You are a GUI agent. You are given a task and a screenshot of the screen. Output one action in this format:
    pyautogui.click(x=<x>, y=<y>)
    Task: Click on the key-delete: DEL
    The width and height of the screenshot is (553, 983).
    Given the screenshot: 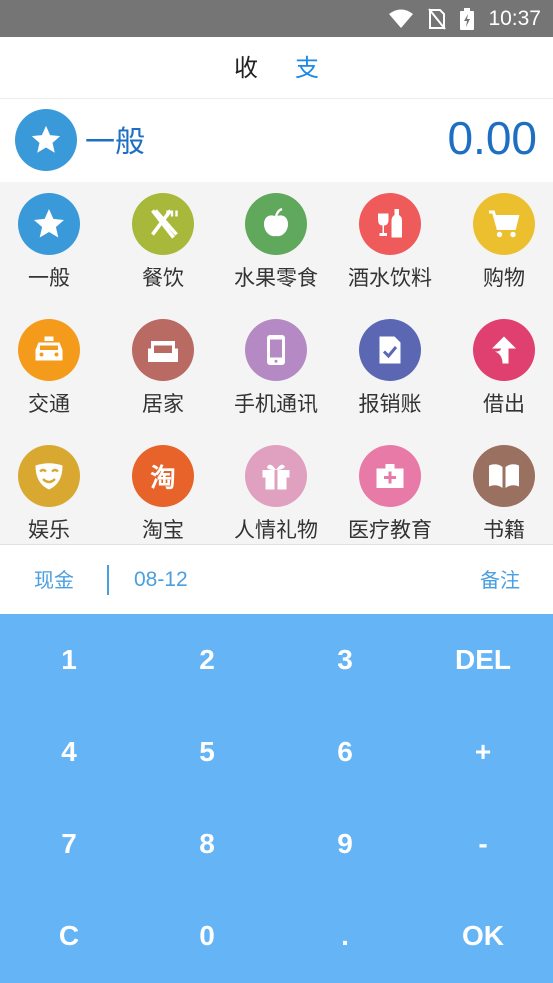 What is the action you would take?
    pyautogui.click(x=483, y=660)
    